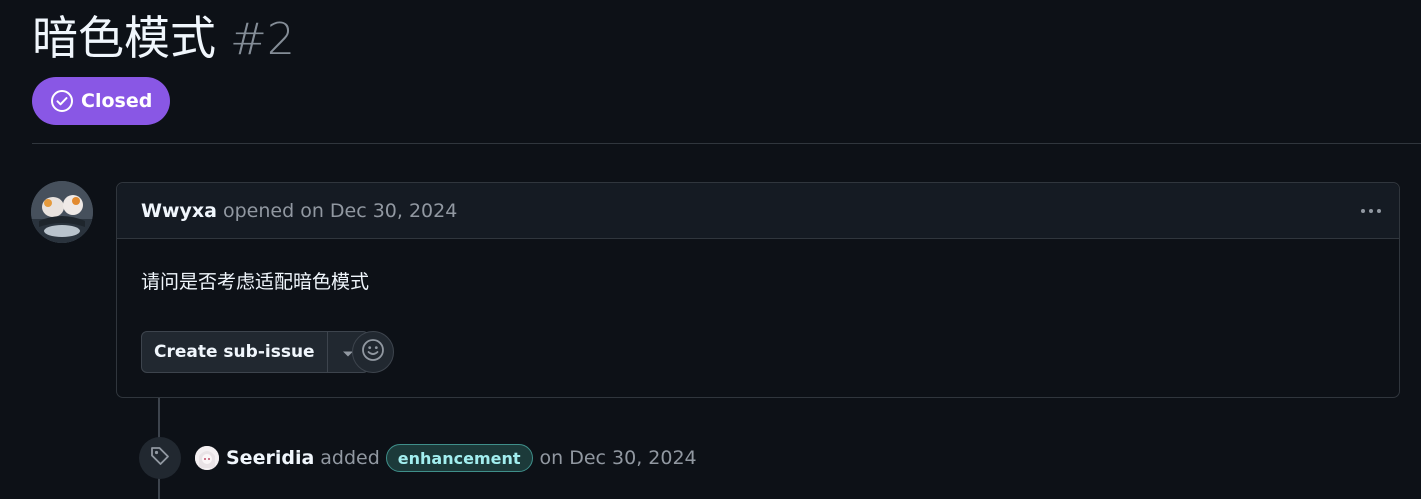 The image size is (1421, 499). I want to click on header-divider, so click(726, 143).